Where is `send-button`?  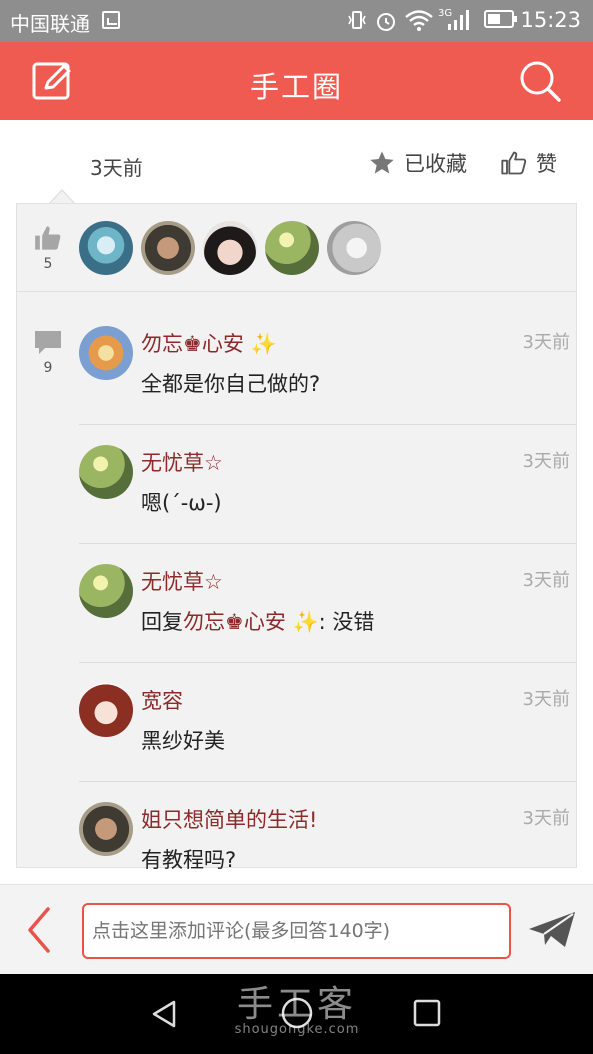 send-button is located at coordinates (552, 930).